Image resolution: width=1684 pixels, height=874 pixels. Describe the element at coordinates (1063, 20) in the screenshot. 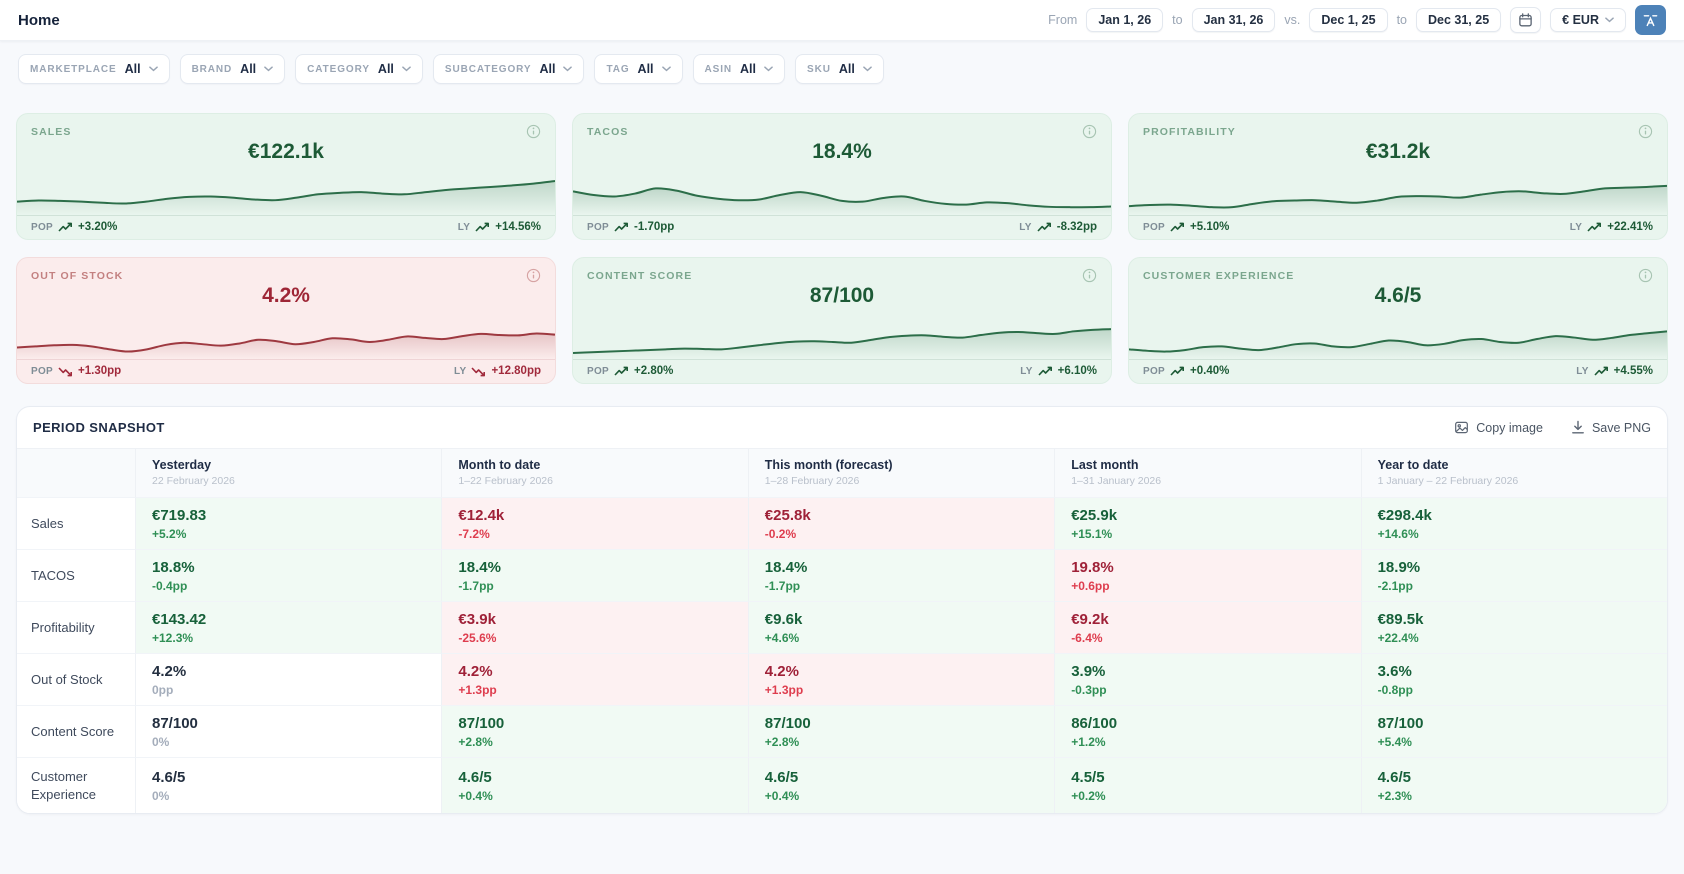

I see `from-label: From` at that location.